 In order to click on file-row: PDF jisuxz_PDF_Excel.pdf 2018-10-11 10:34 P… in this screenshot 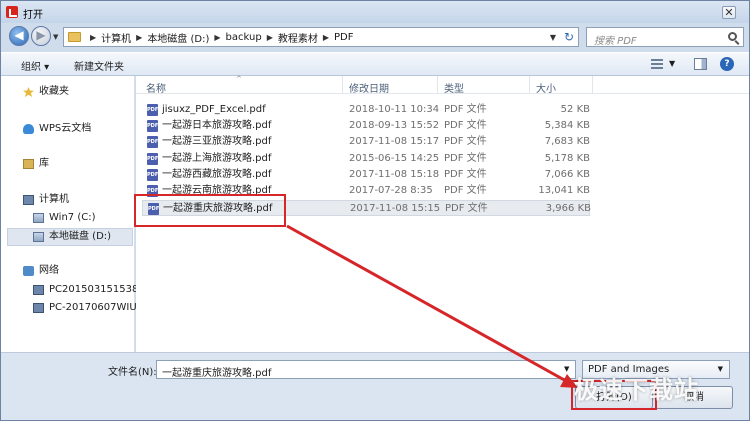, I will do `click(366, 110)`.